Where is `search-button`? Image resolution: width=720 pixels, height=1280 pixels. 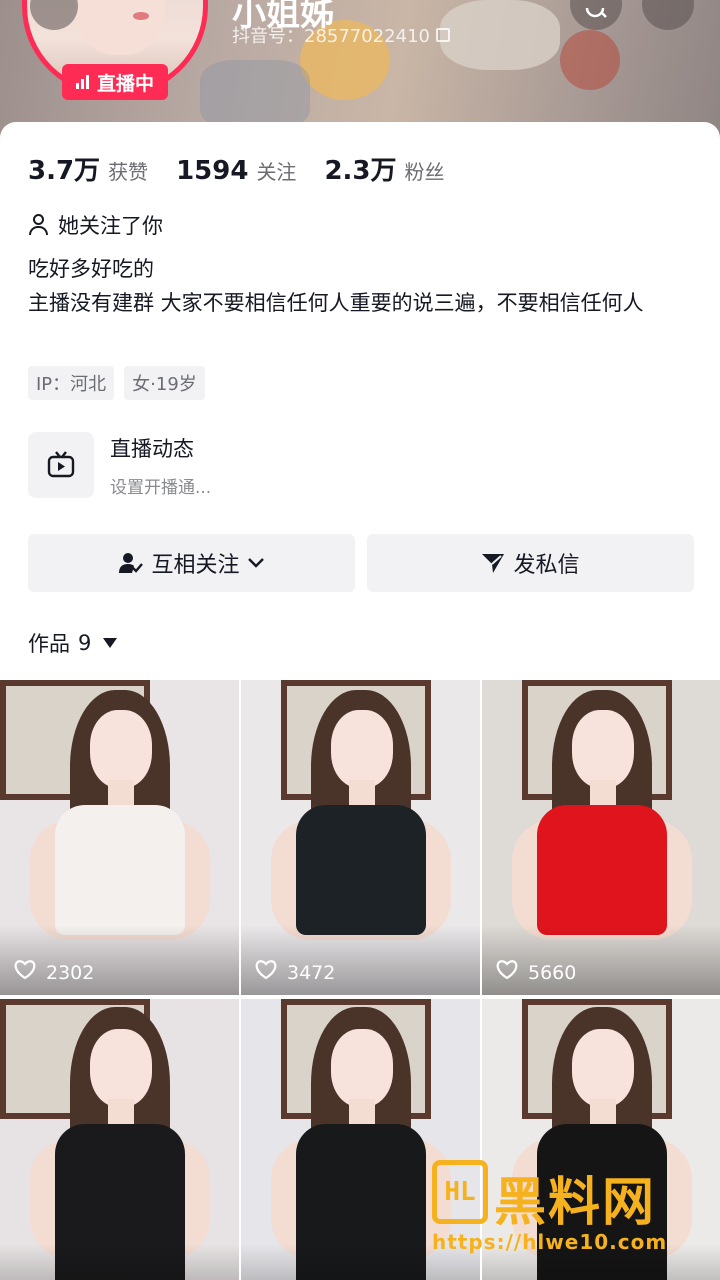 search-button is located at coordinates (596, 15).